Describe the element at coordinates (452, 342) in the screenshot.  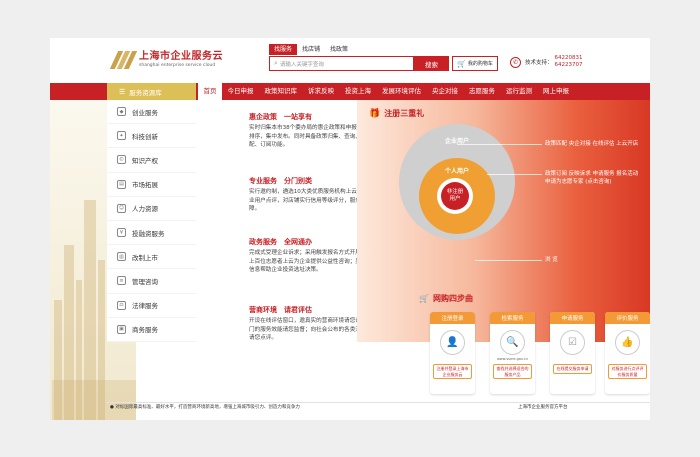
I see `user-login-icon: 👤` at that location.